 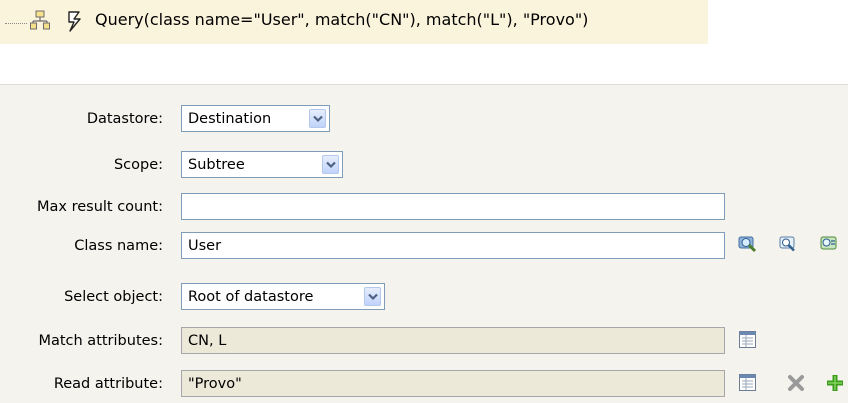 What do you see at coordinates (453, 206) in the screenshot?
I see `max-result-count-field` at bounding box center [453, 206].